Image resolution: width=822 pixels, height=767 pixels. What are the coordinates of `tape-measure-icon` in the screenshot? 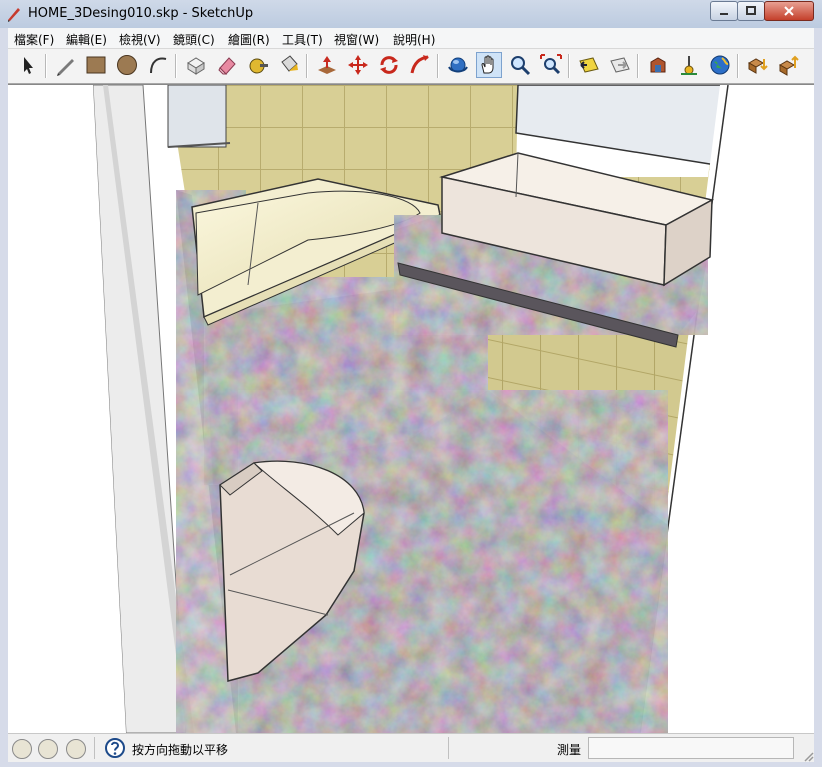 It's located at (258, 65).